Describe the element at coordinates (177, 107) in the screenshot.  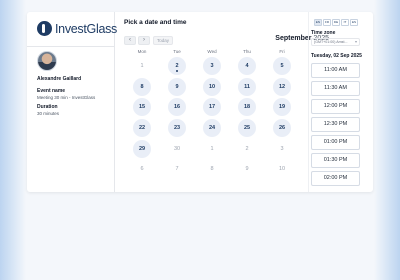
I see `calendar-day-available: 16` at that location.